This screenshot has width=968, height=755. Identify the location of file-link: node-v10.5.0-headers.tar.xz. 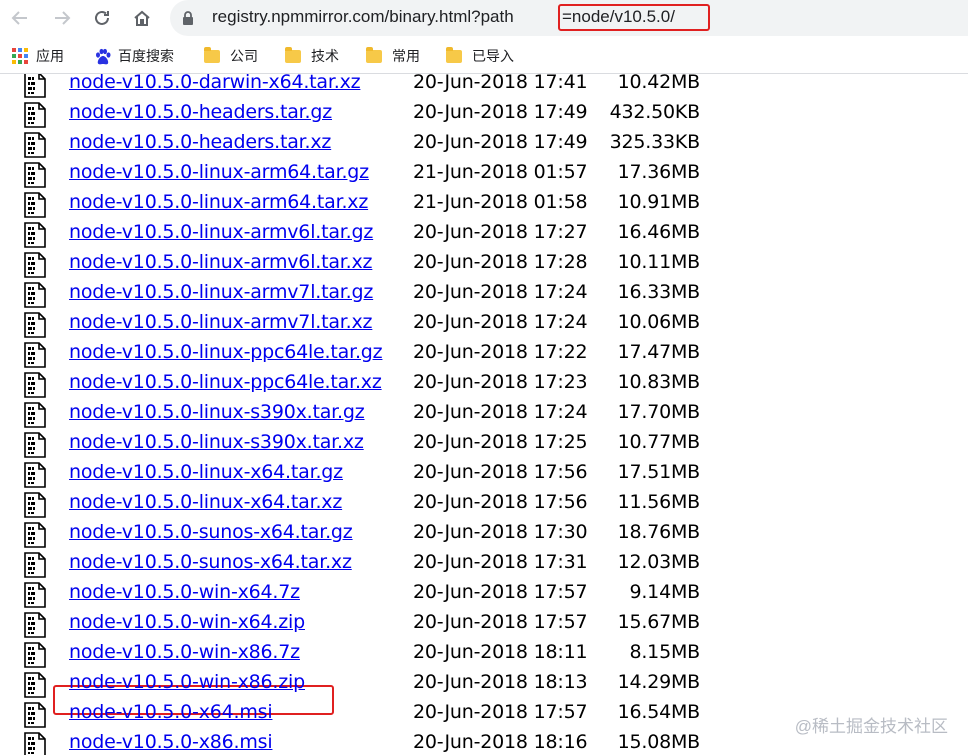
(200, 142).